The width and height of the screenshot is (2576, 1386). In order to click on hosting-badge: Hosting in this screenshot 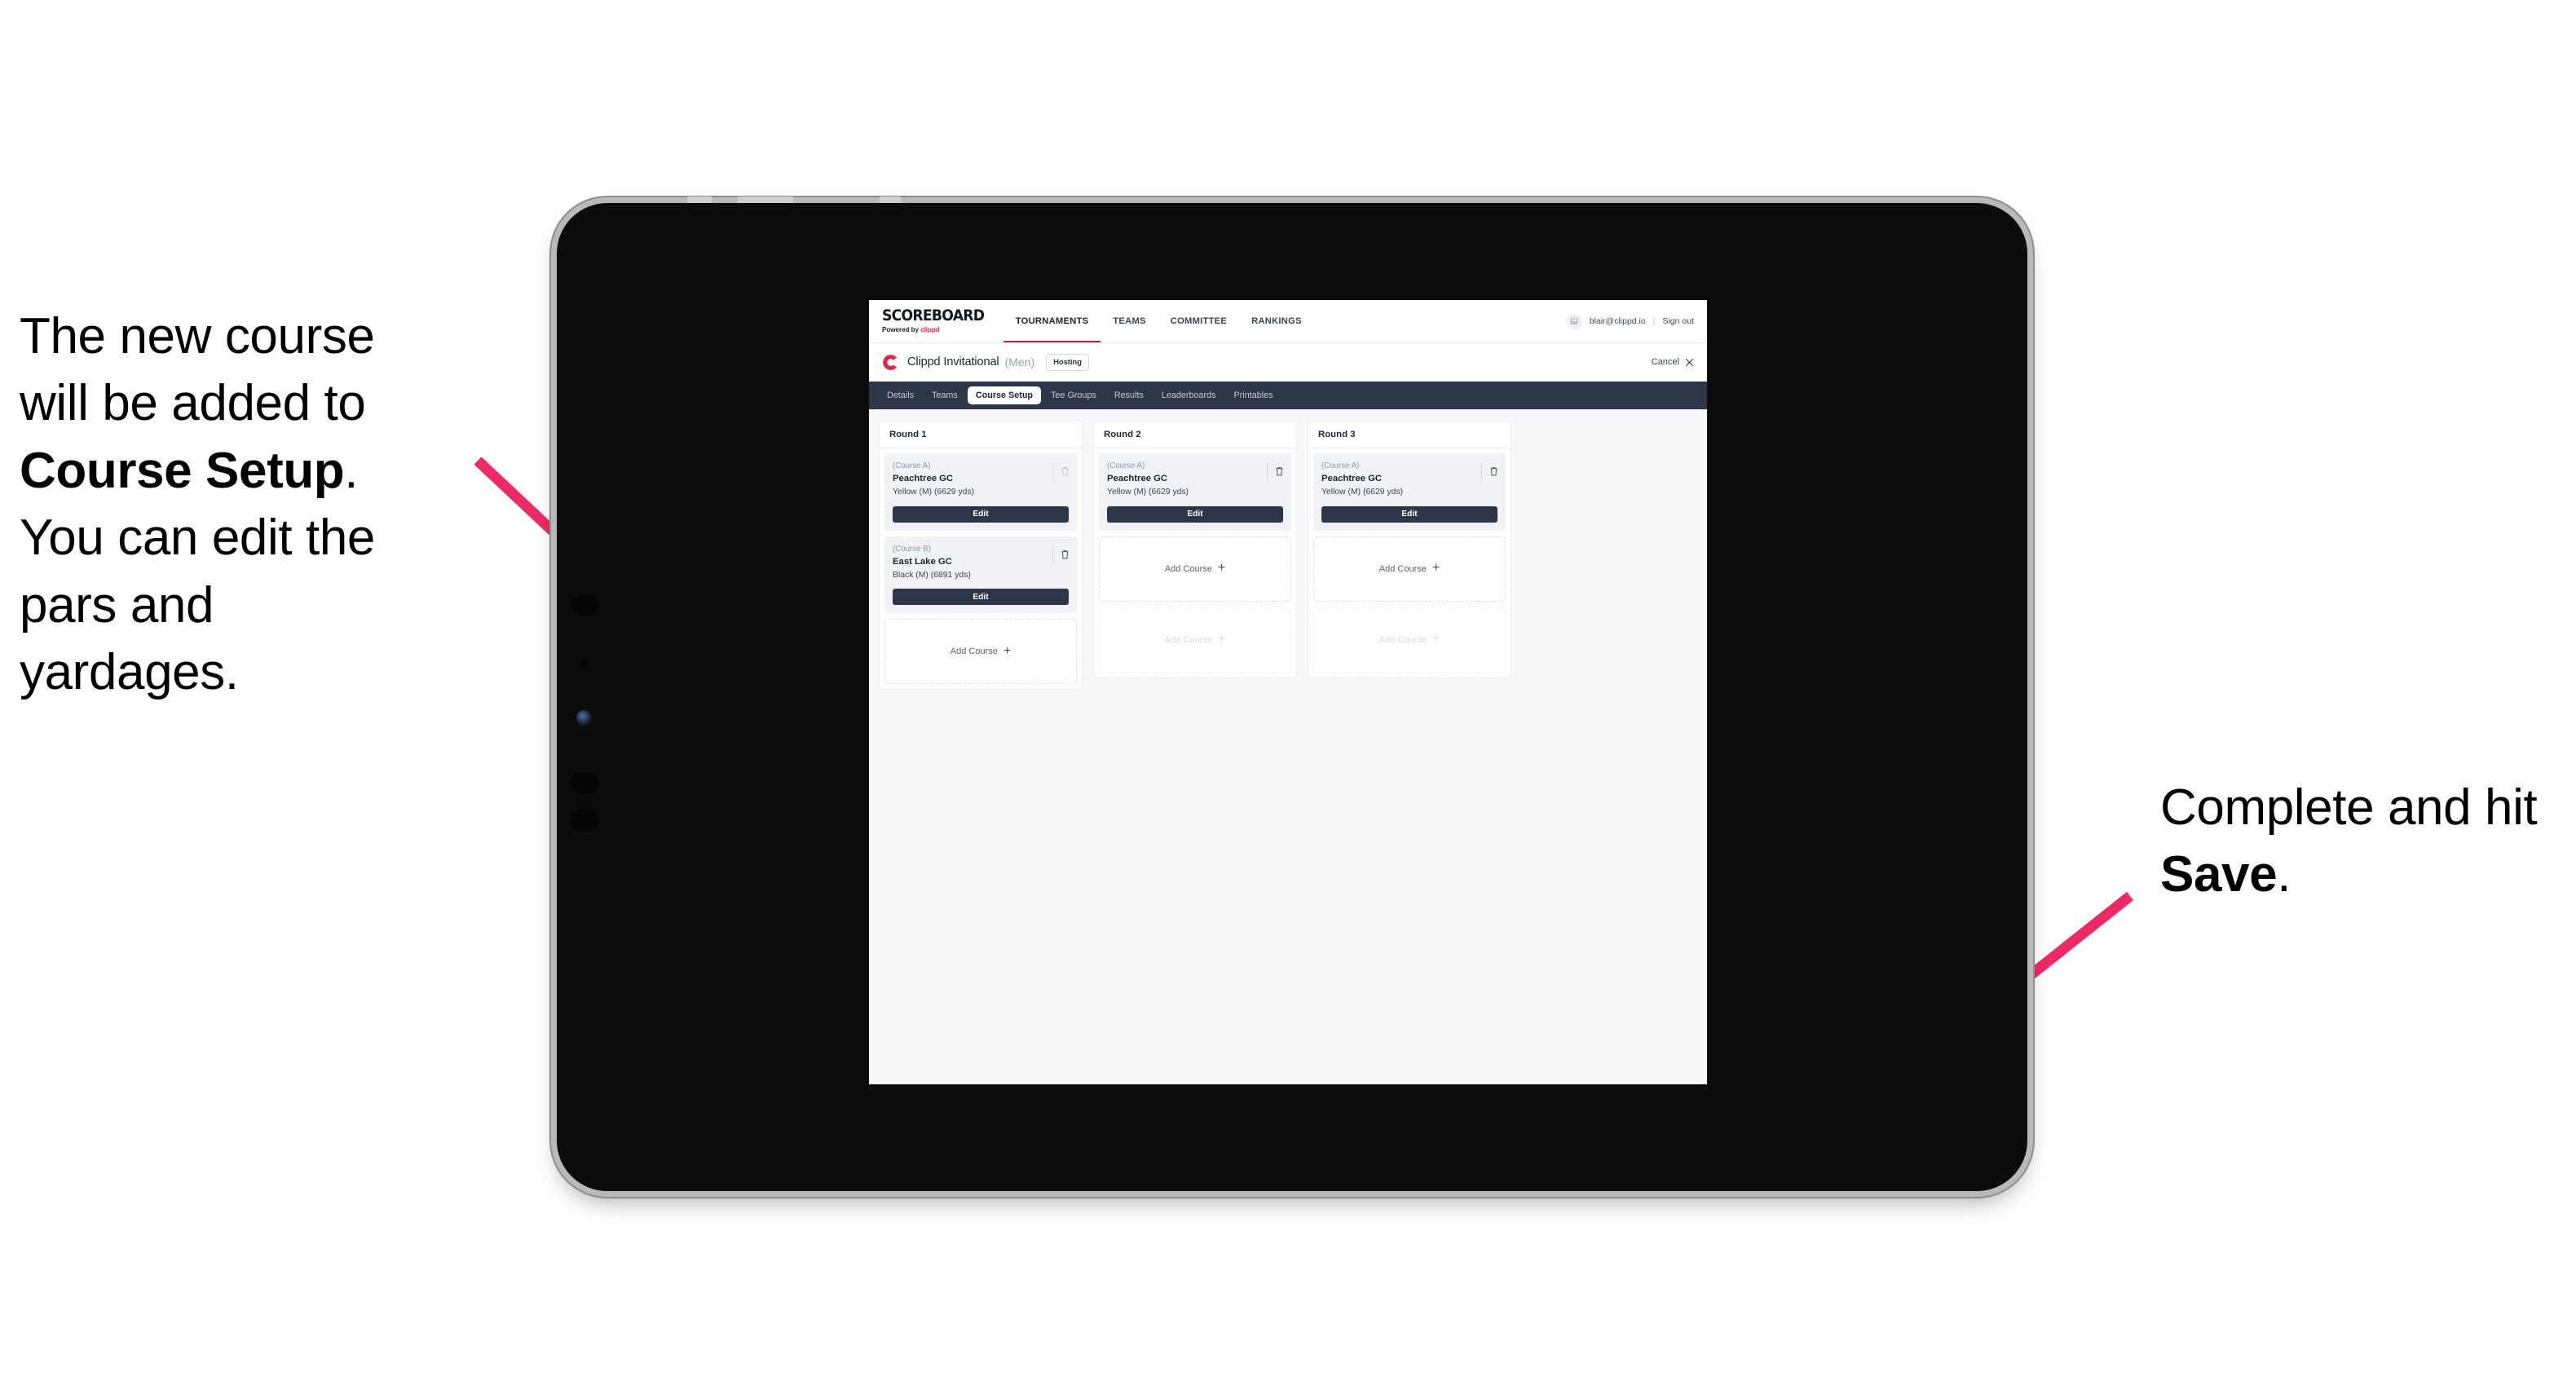, I will do `click(1067, 362)`.